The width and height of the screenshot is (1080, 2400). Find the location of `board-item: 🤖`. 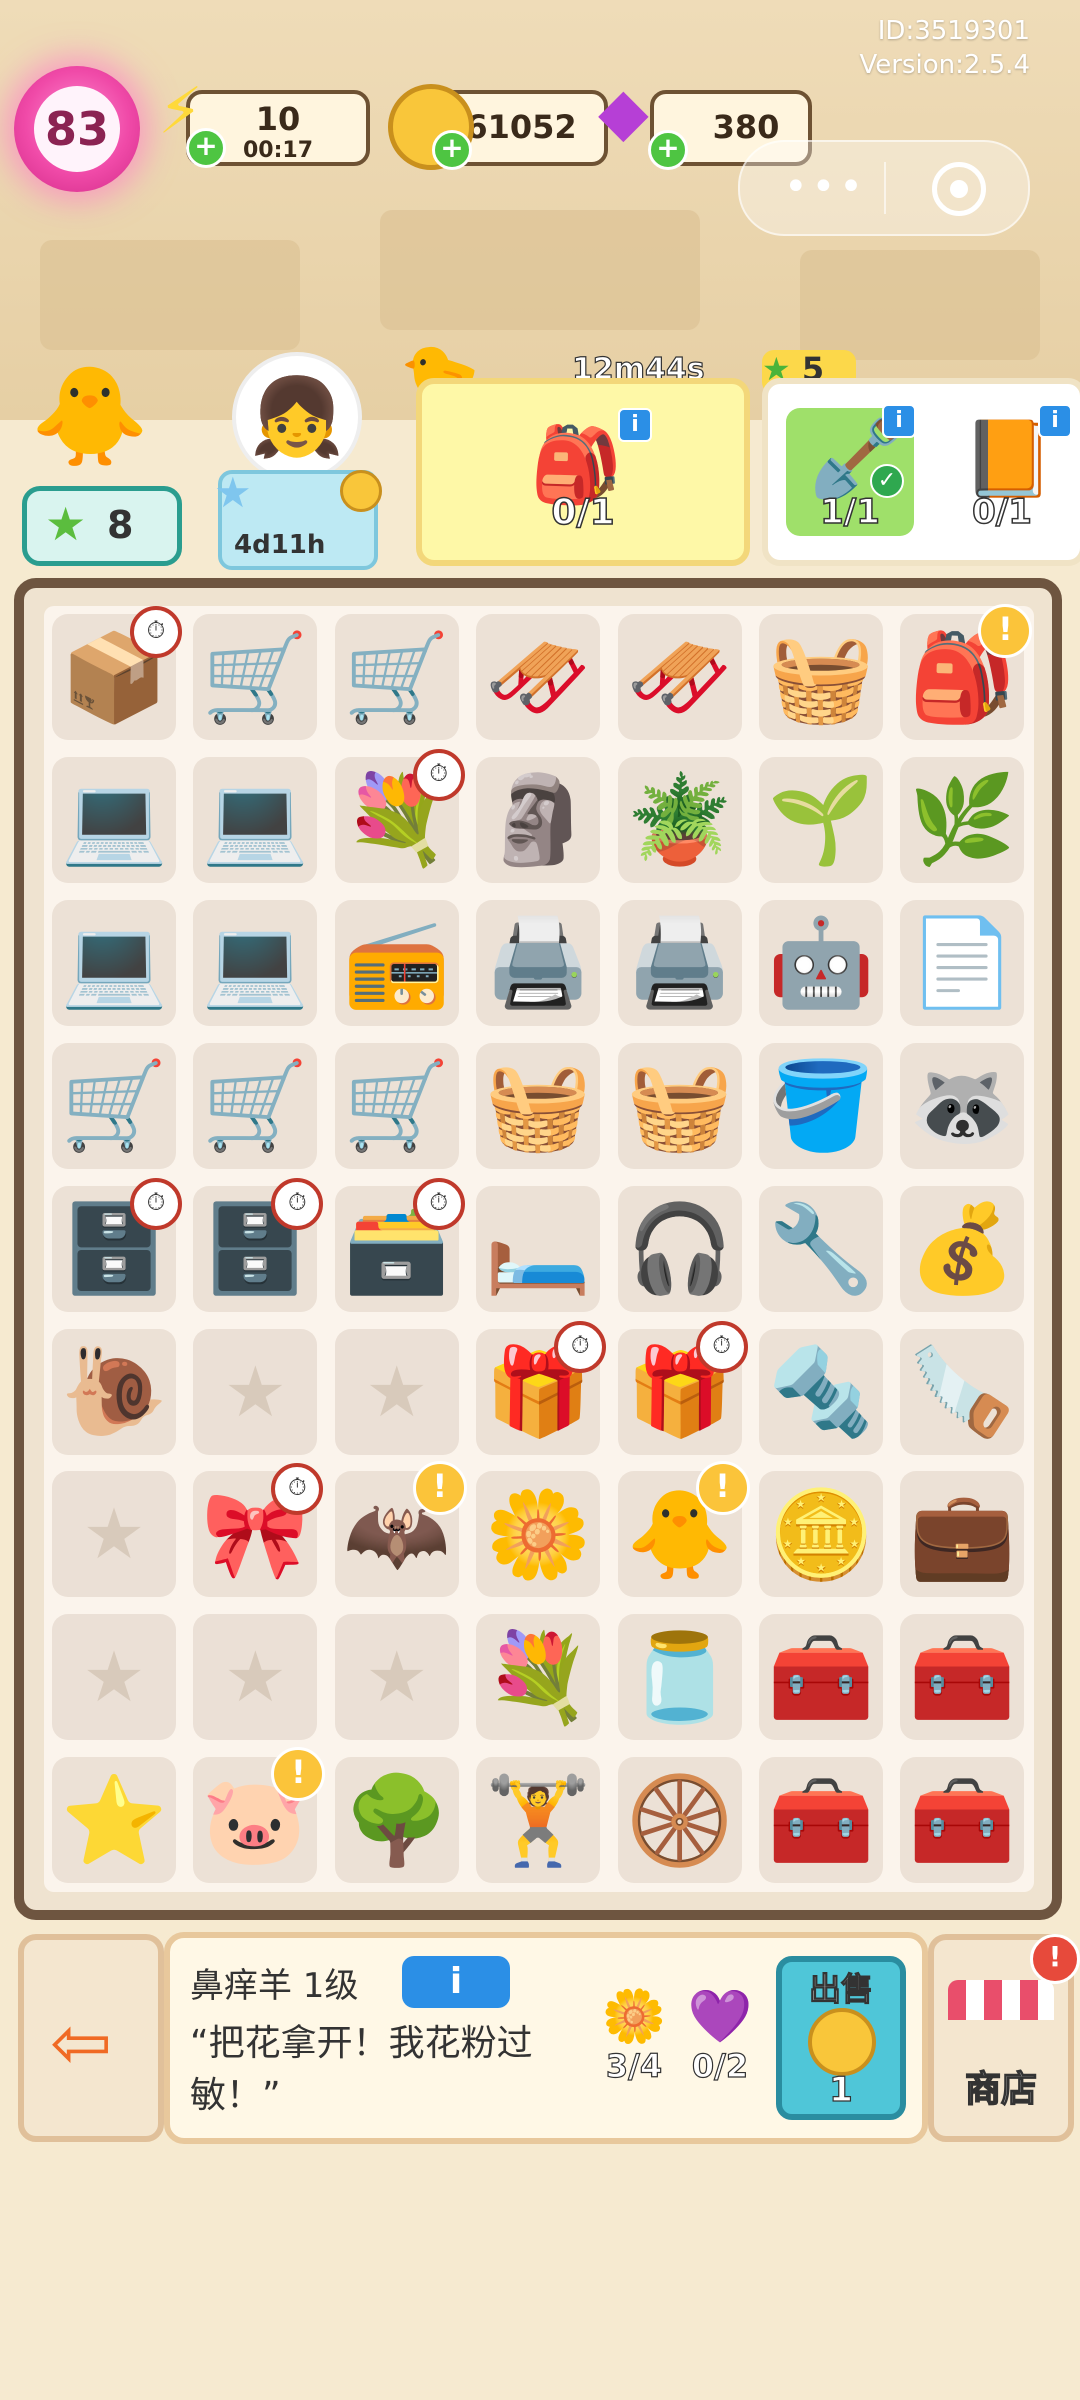

board-item: 🤖 is located at coordinates (821, 962).